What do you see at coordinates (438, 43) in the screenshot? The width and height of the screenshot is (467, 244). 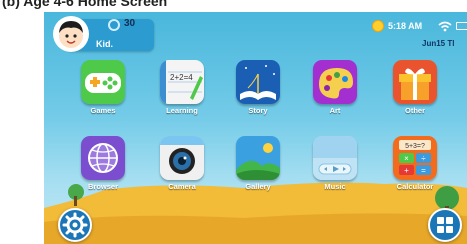 I see `status-date: Jun15 Tl` at bounding box center [438, 43].